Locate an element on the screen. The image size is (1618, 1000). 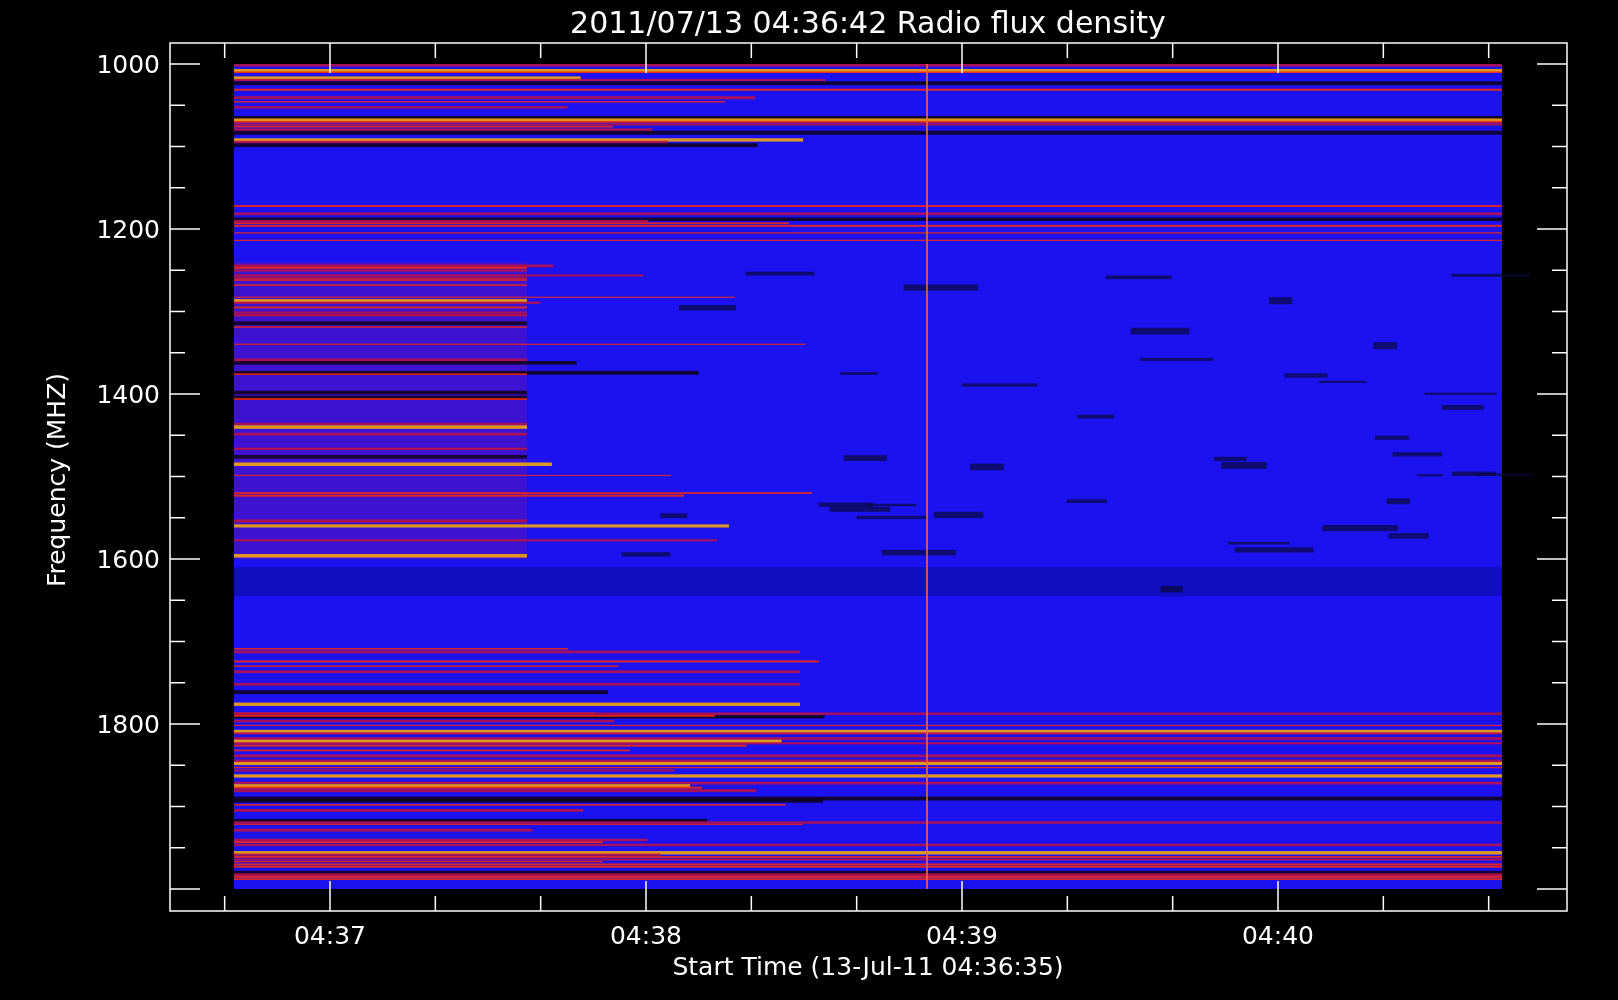
y-tick-label: 1000 is located at coordinates (128, 64).